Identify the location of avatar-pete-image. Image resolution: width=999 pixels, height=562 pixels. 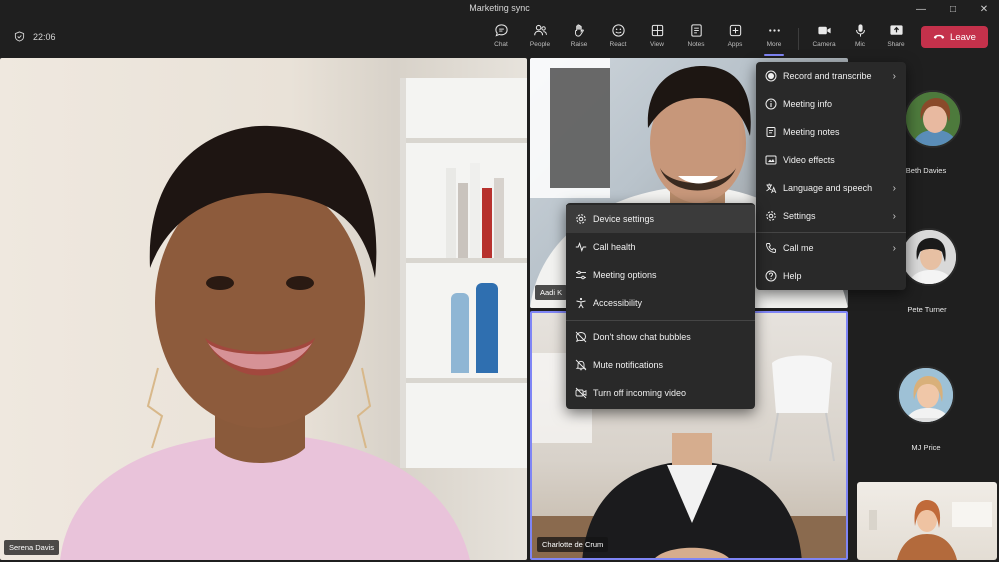
(929, 257).